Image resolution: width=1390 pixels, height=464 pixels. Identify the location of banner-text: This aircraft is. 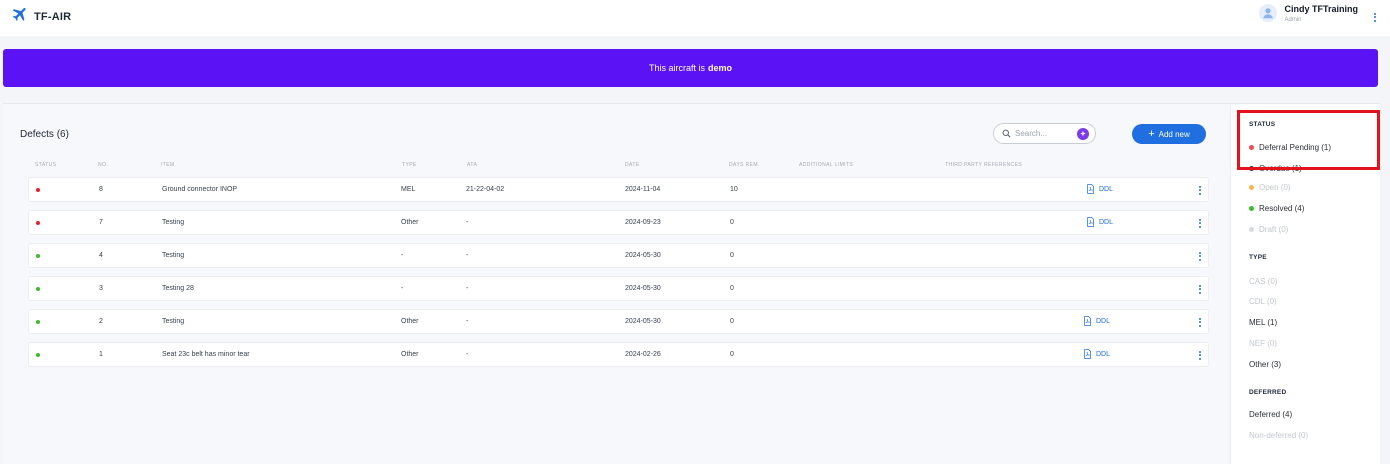
(676, 68).